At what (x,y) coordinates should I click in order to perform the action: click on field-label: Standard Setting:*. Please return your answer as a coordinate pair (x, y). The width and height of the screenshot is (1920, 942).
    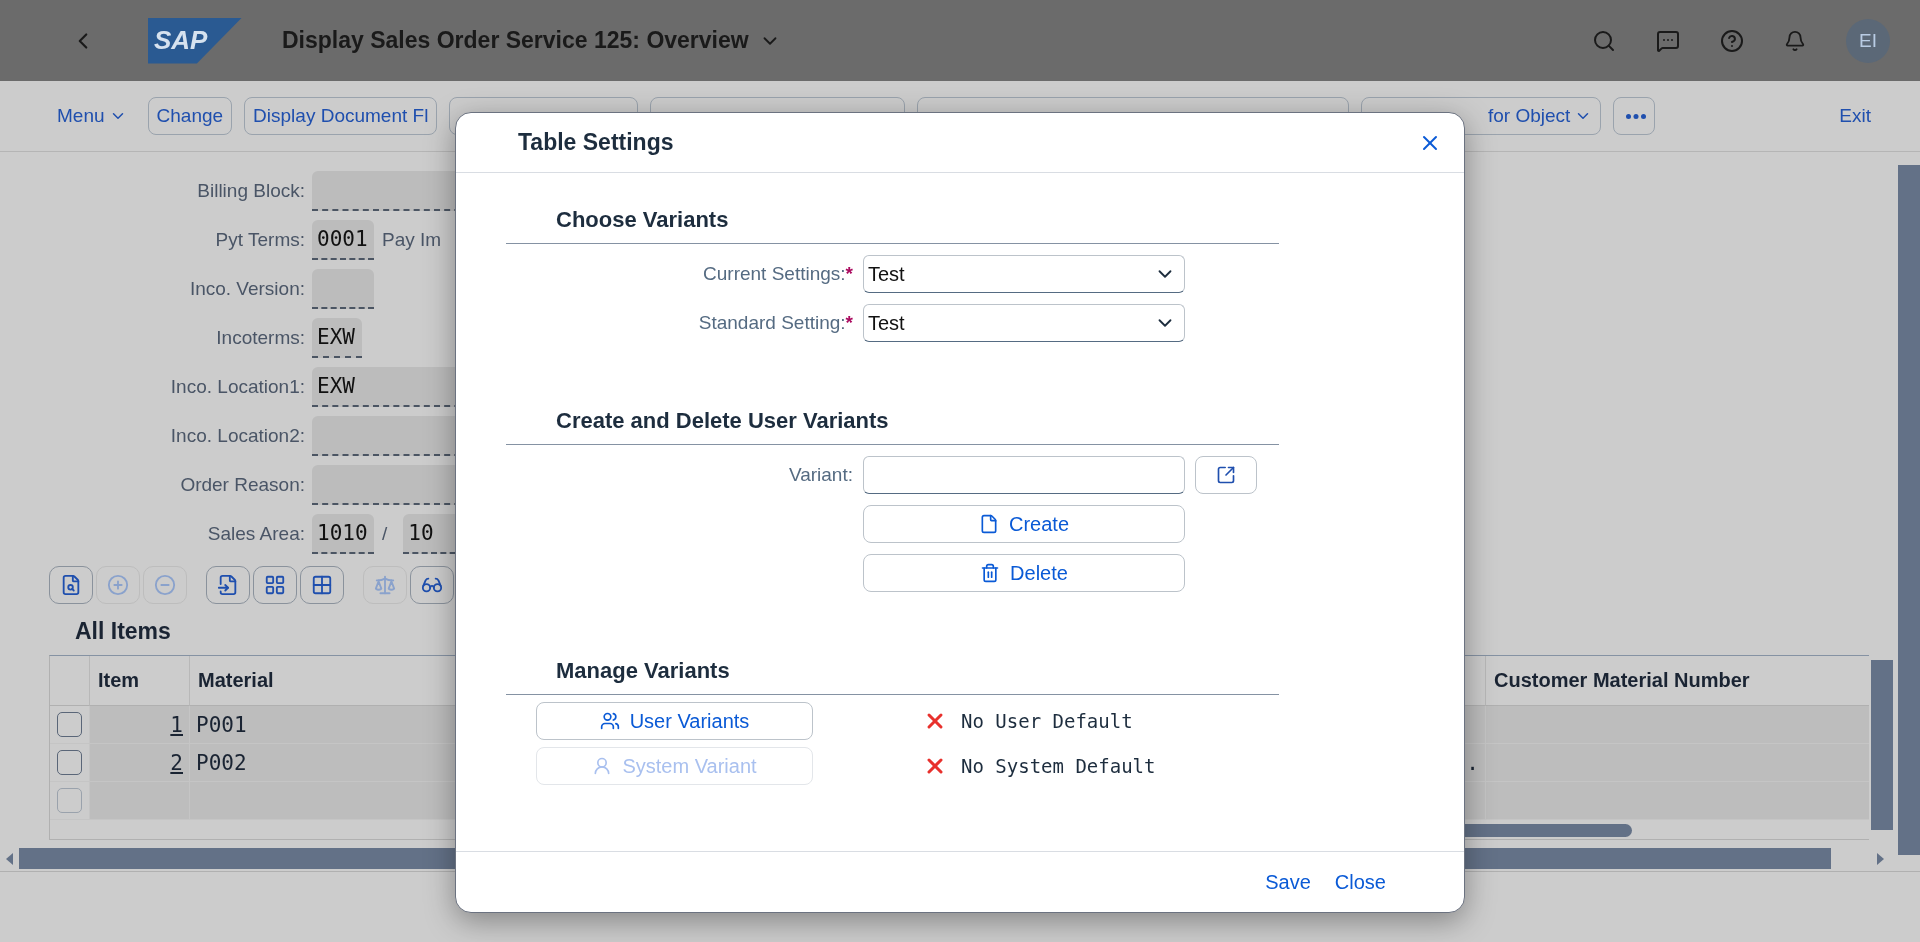
    Looking at the image, I should click on (775, 323).